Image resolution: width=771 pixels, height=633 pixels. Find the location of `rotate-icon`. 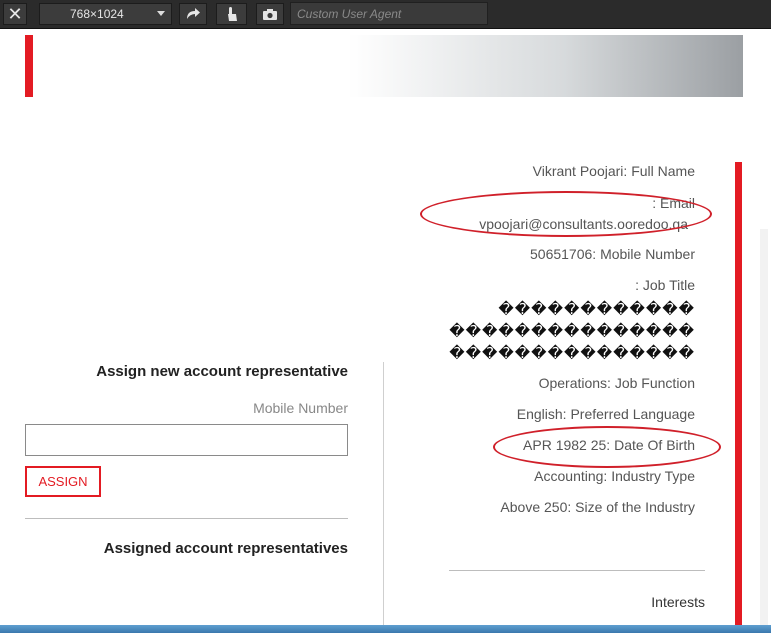

rotate-icon is located at coordinates (193, 13).